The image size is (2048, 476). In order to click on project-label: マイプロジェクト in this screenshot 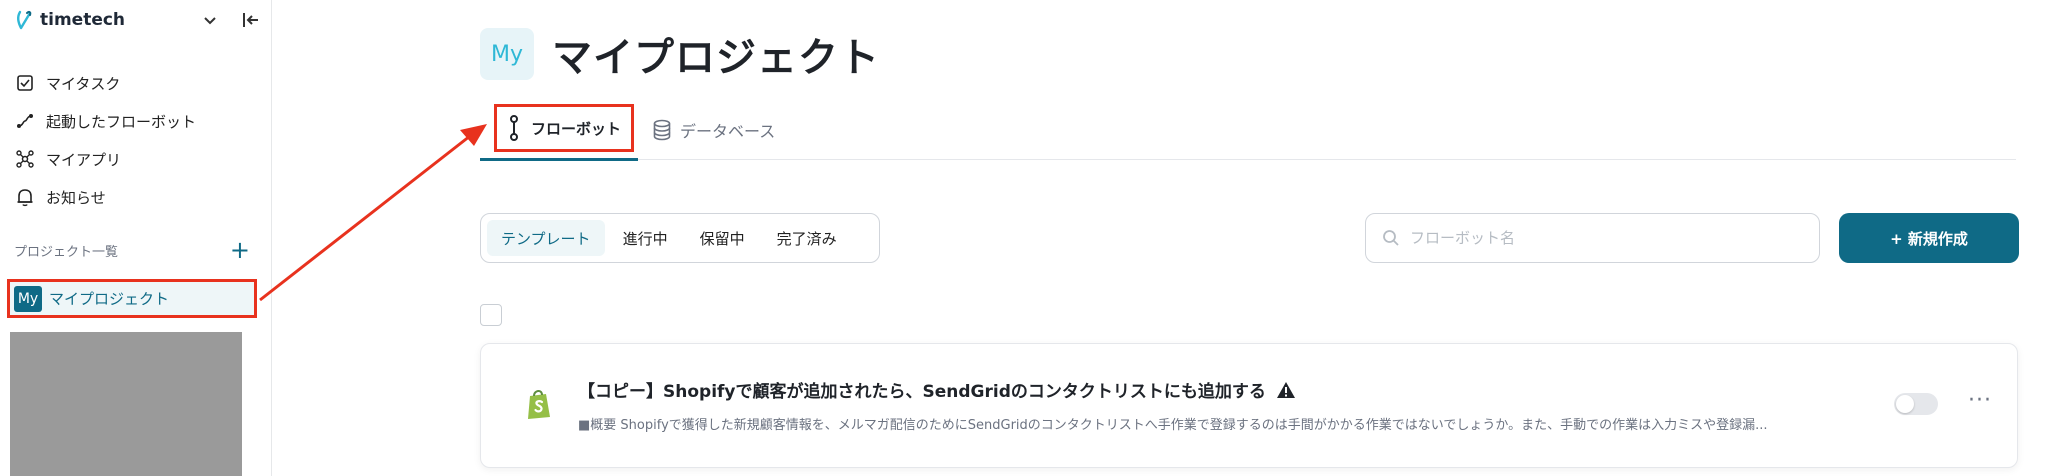, I will do `click(109, 299)`.